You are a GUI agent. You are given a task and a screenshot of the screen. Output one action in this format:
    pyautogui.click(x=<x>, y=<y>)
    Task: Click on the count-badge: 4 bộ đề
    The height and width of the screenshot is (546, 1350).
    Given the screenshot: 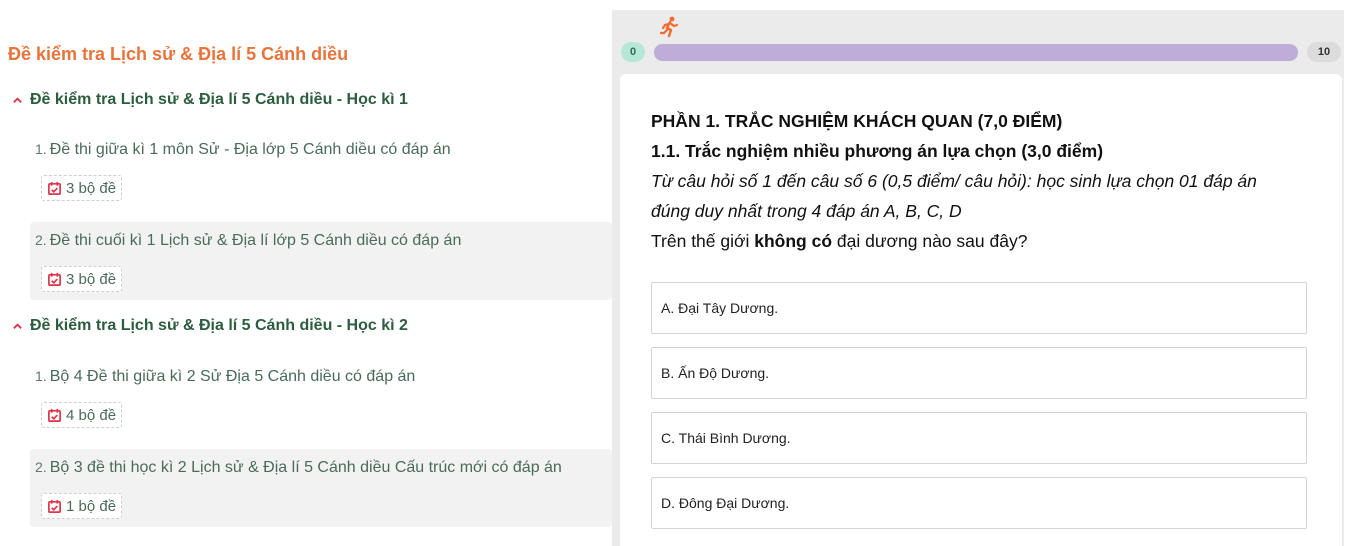 What is the action you would take?
    pyautogui.click(x=82, y=415)
    